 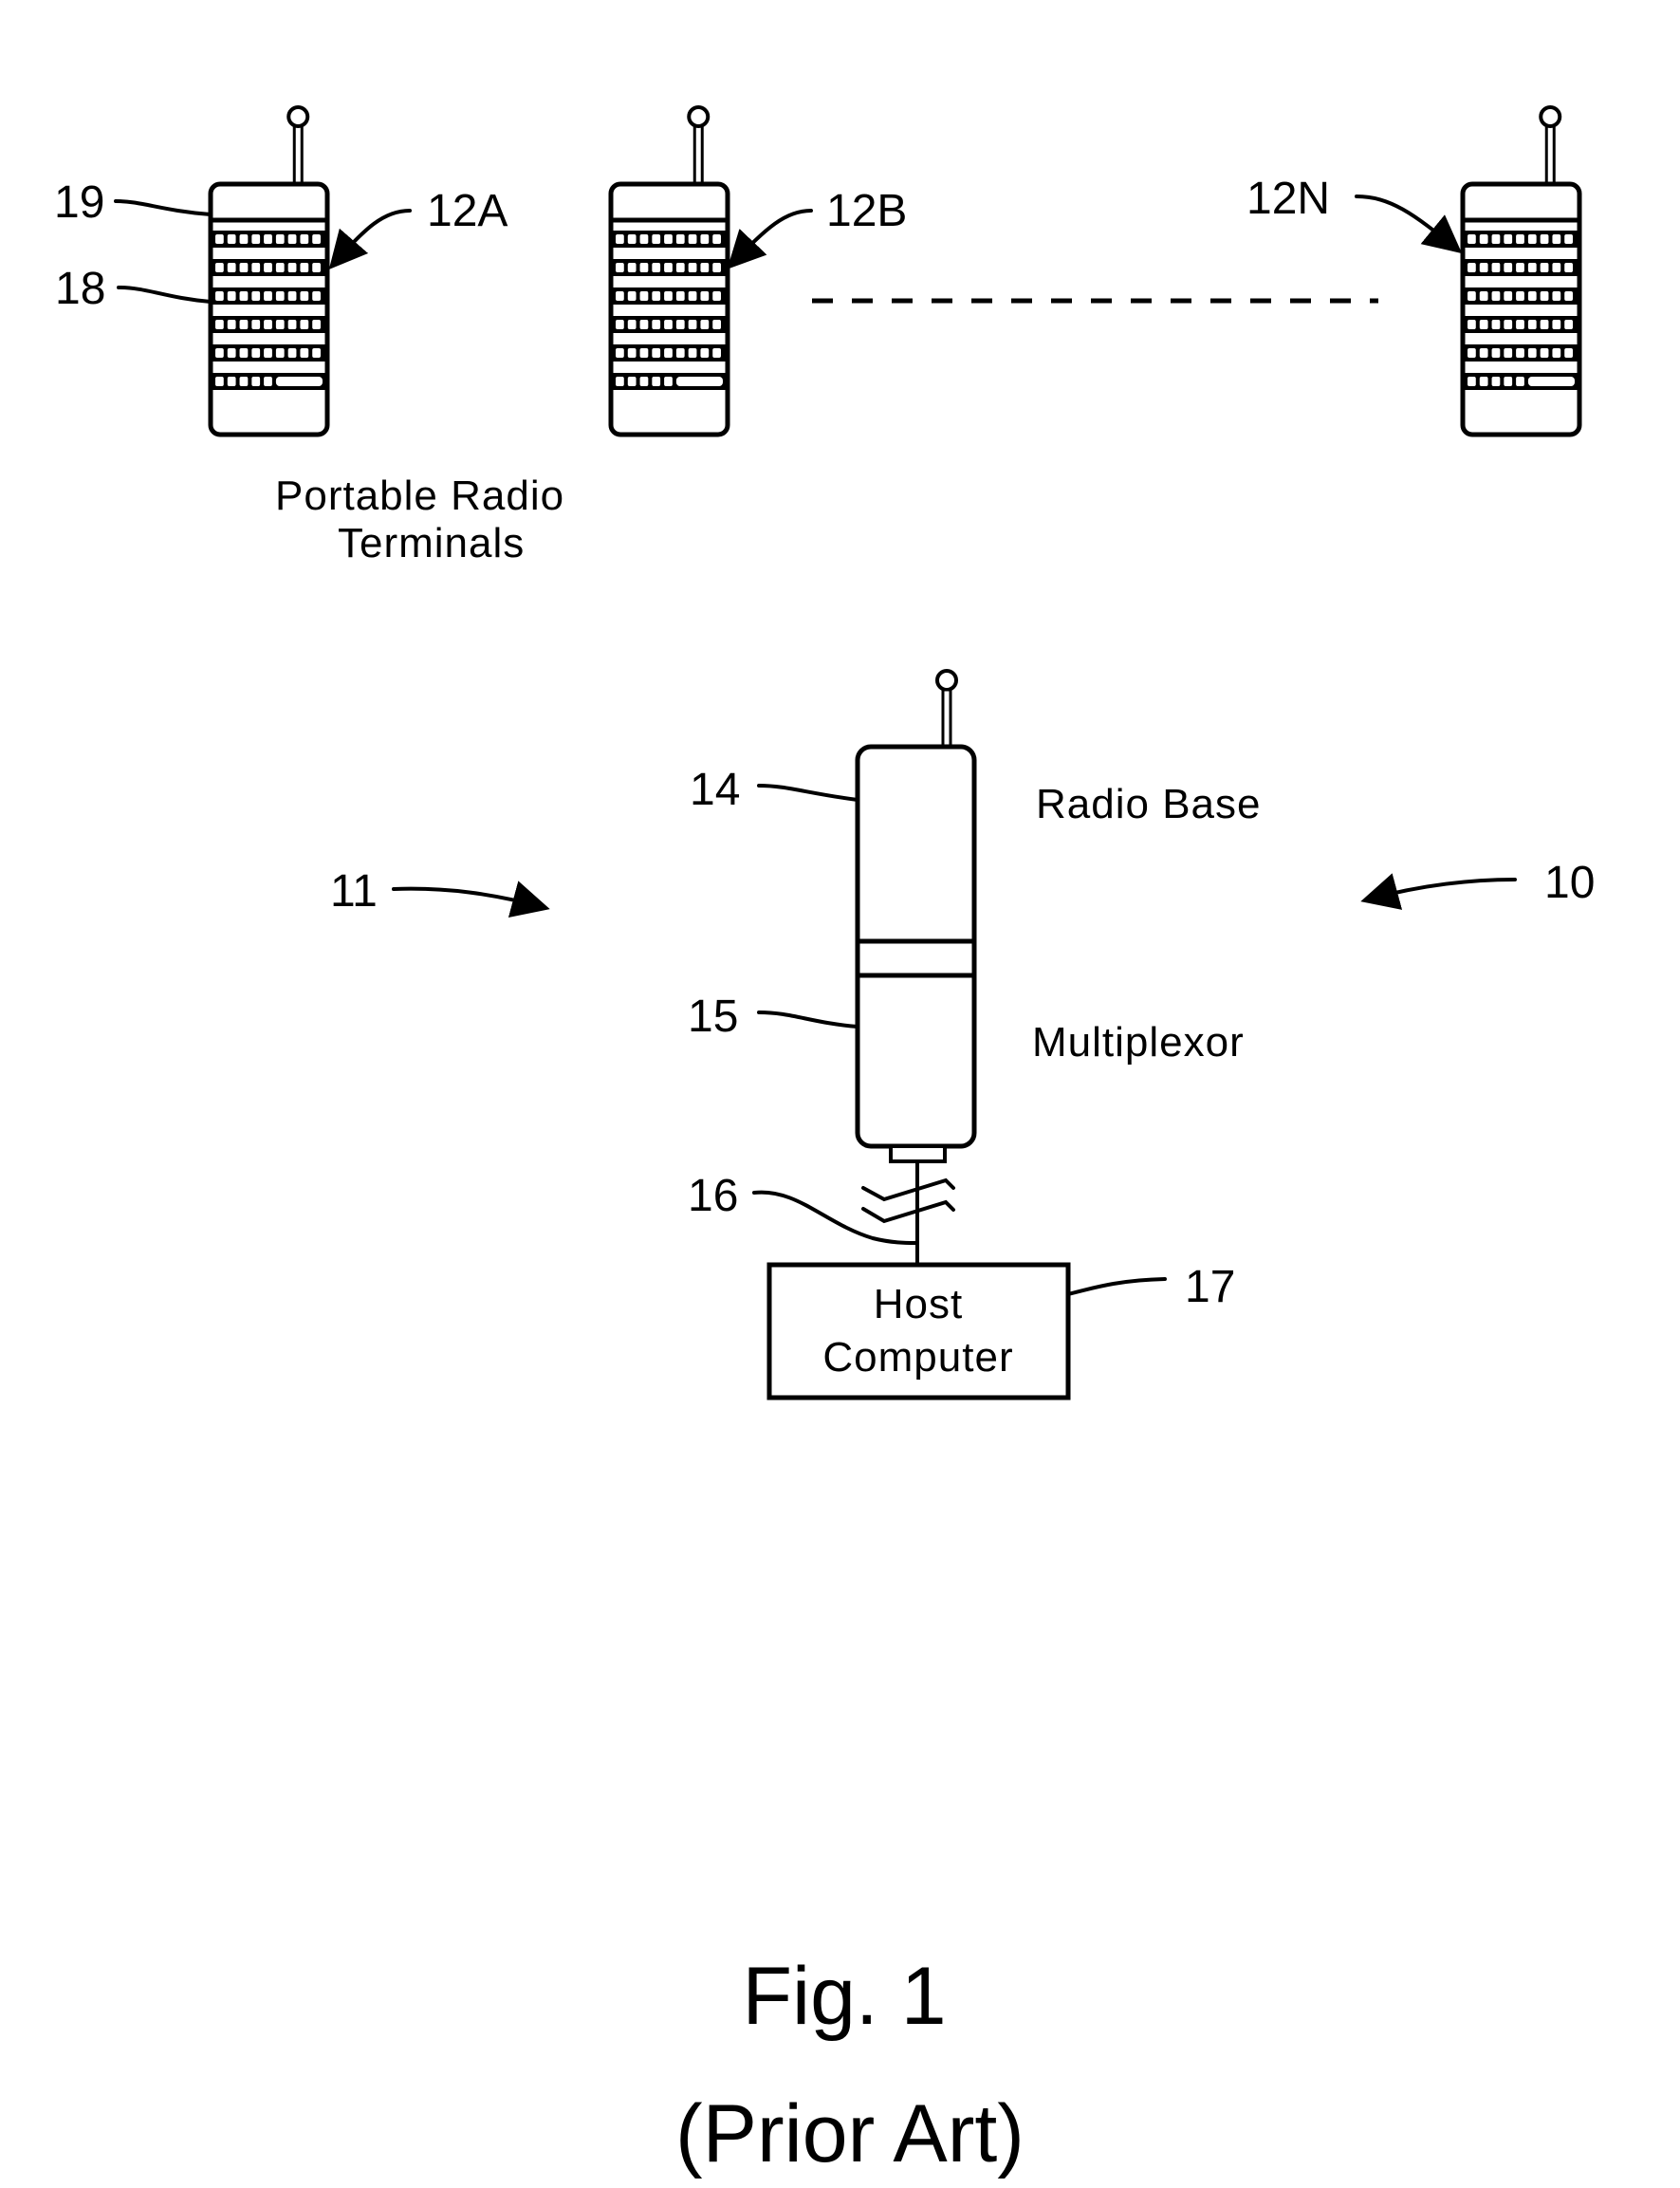 What do you see at coordinates (431, 543) in the screenshot?
I see `terminals-caption-line2: Terminals` at bounding box center [431, 543].